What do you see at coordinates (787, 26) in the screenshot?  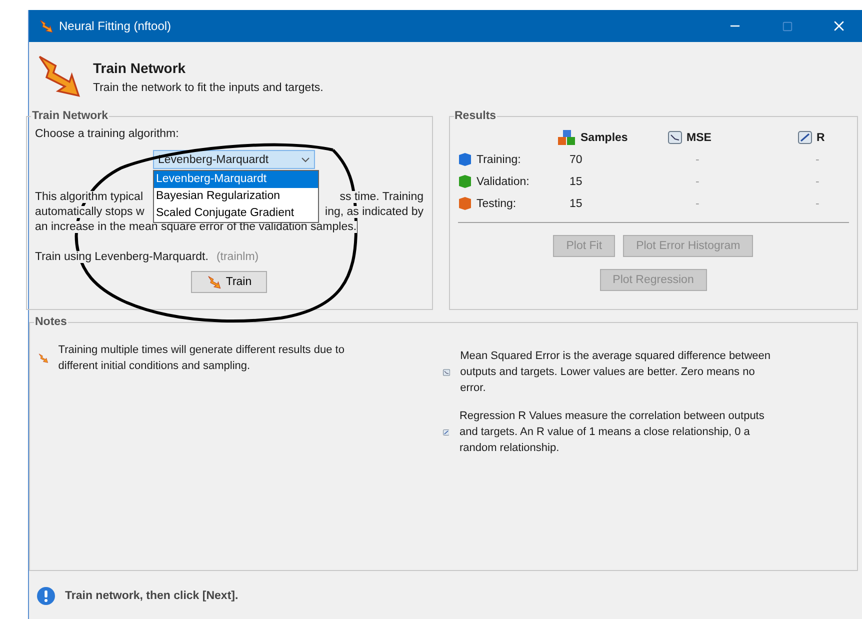 I see `maximize-icon` at bounding box center [787, 26].